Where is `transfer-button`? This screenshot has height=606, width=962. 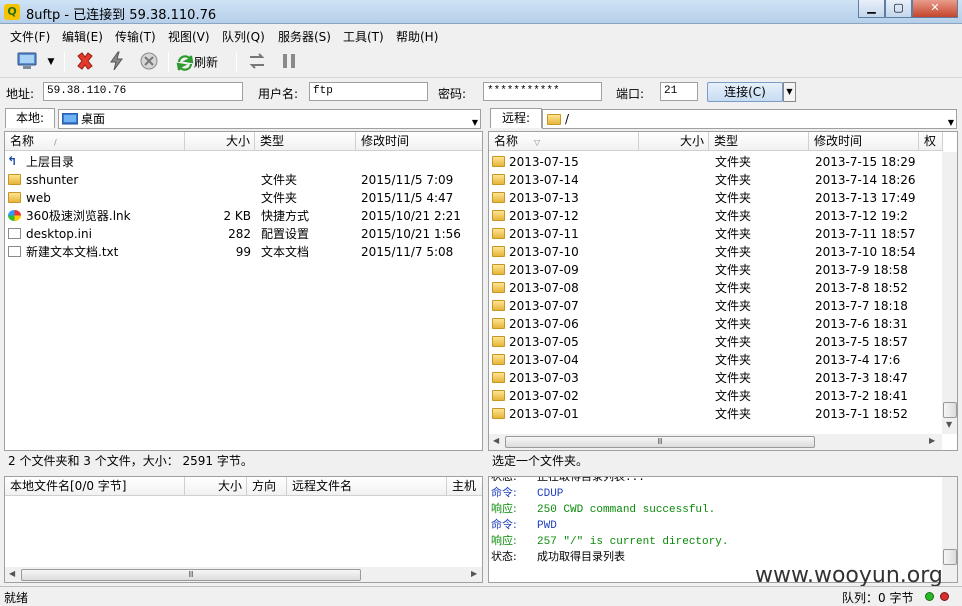 transfer-button is located at coordinates (257, 62).